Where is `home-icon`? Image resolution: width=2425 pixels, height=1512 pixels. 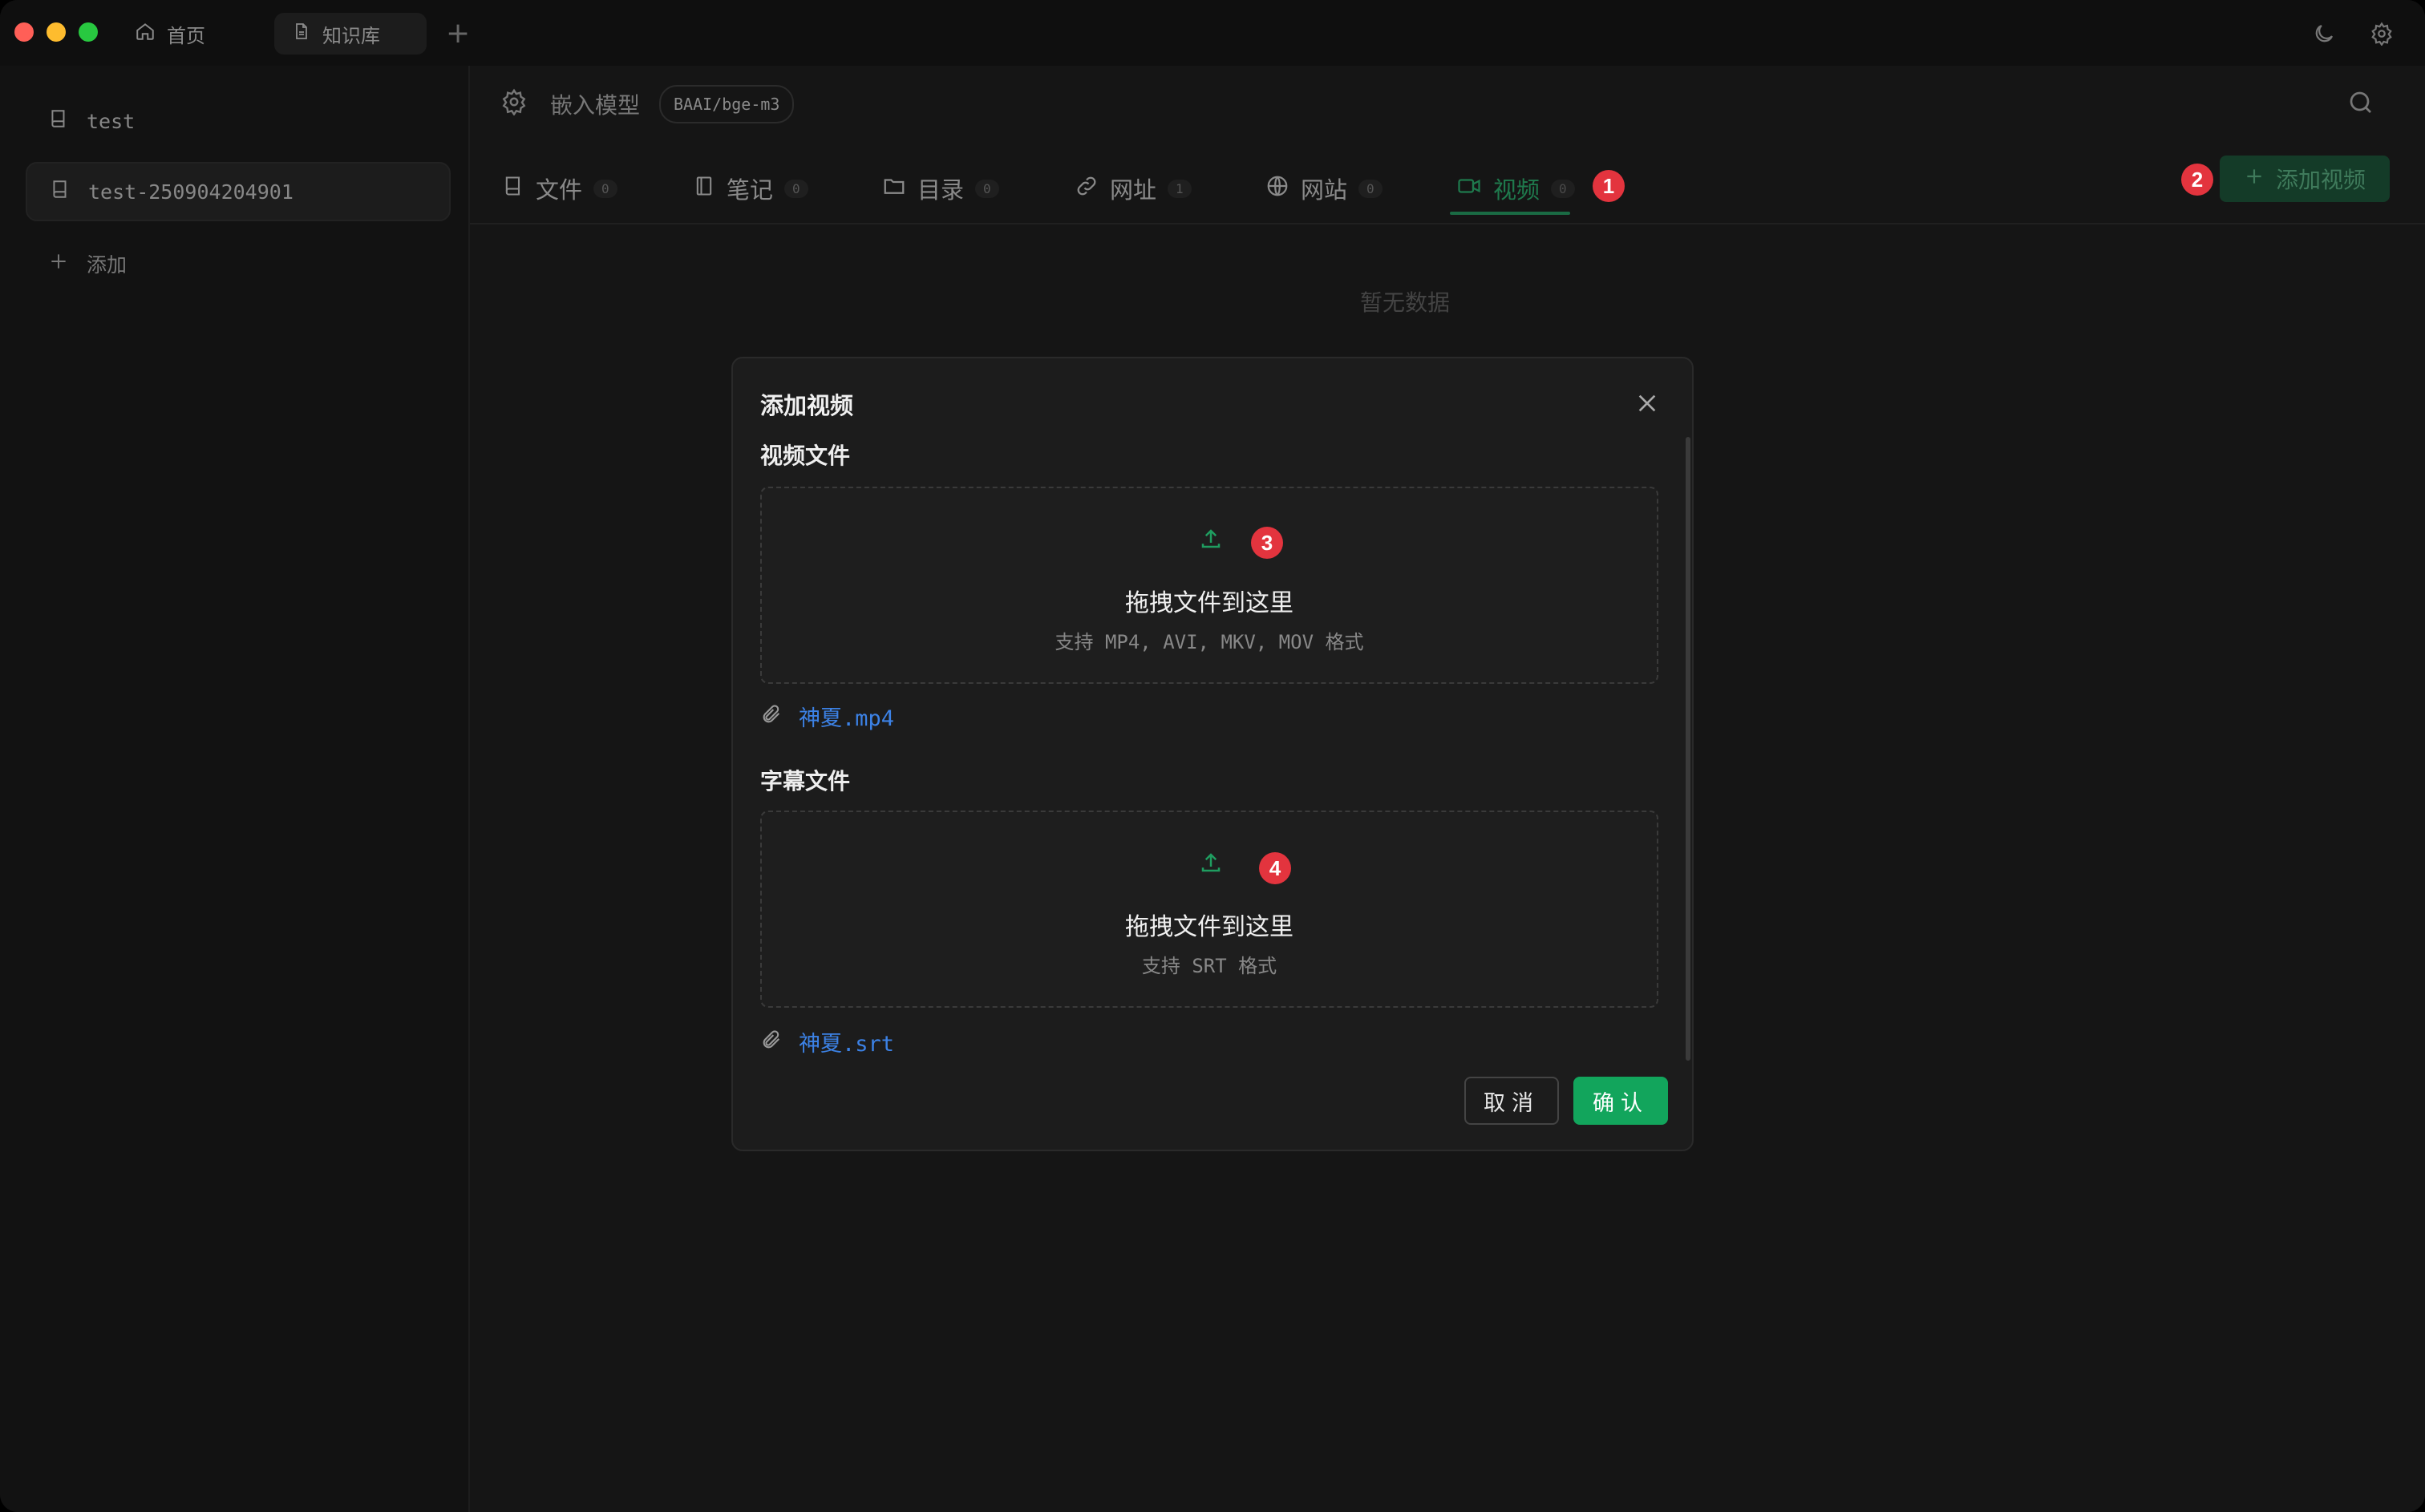
home-icon is located at coordinates (145, 33).